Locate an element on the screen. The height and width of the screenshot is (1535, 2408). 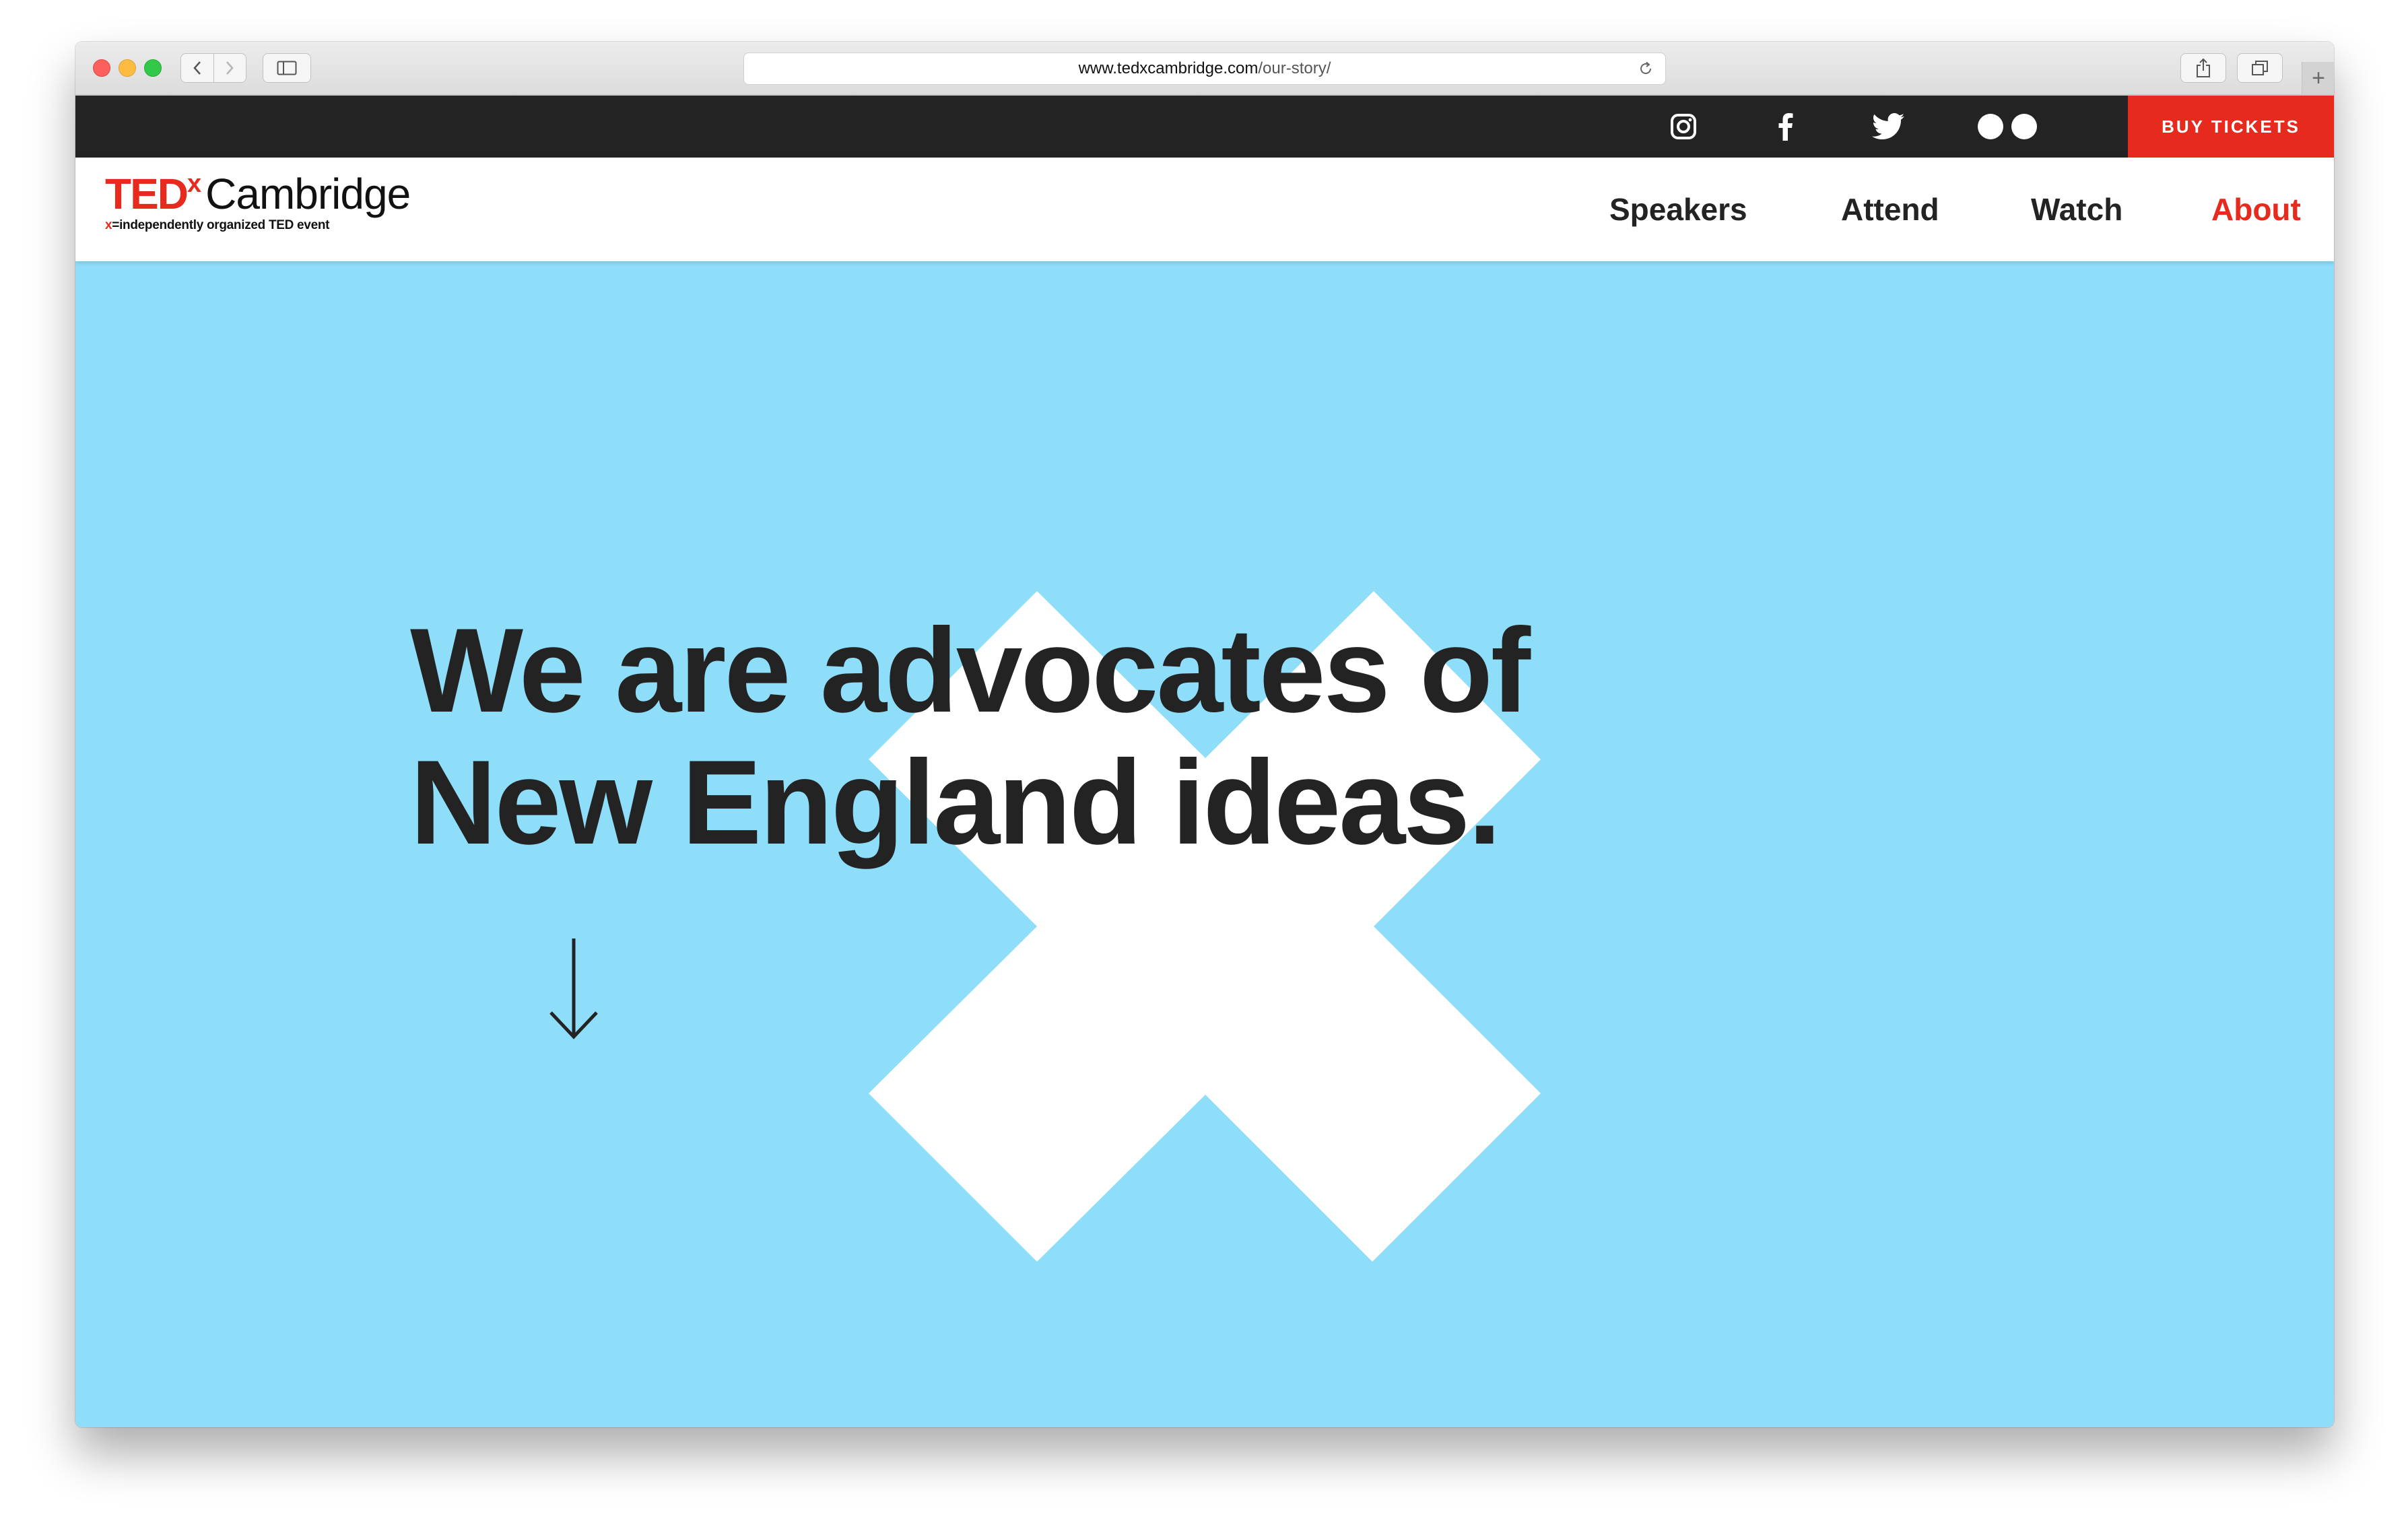
hero-headline: We are advocates of New England ideas. is located at coordinates (970, 736).